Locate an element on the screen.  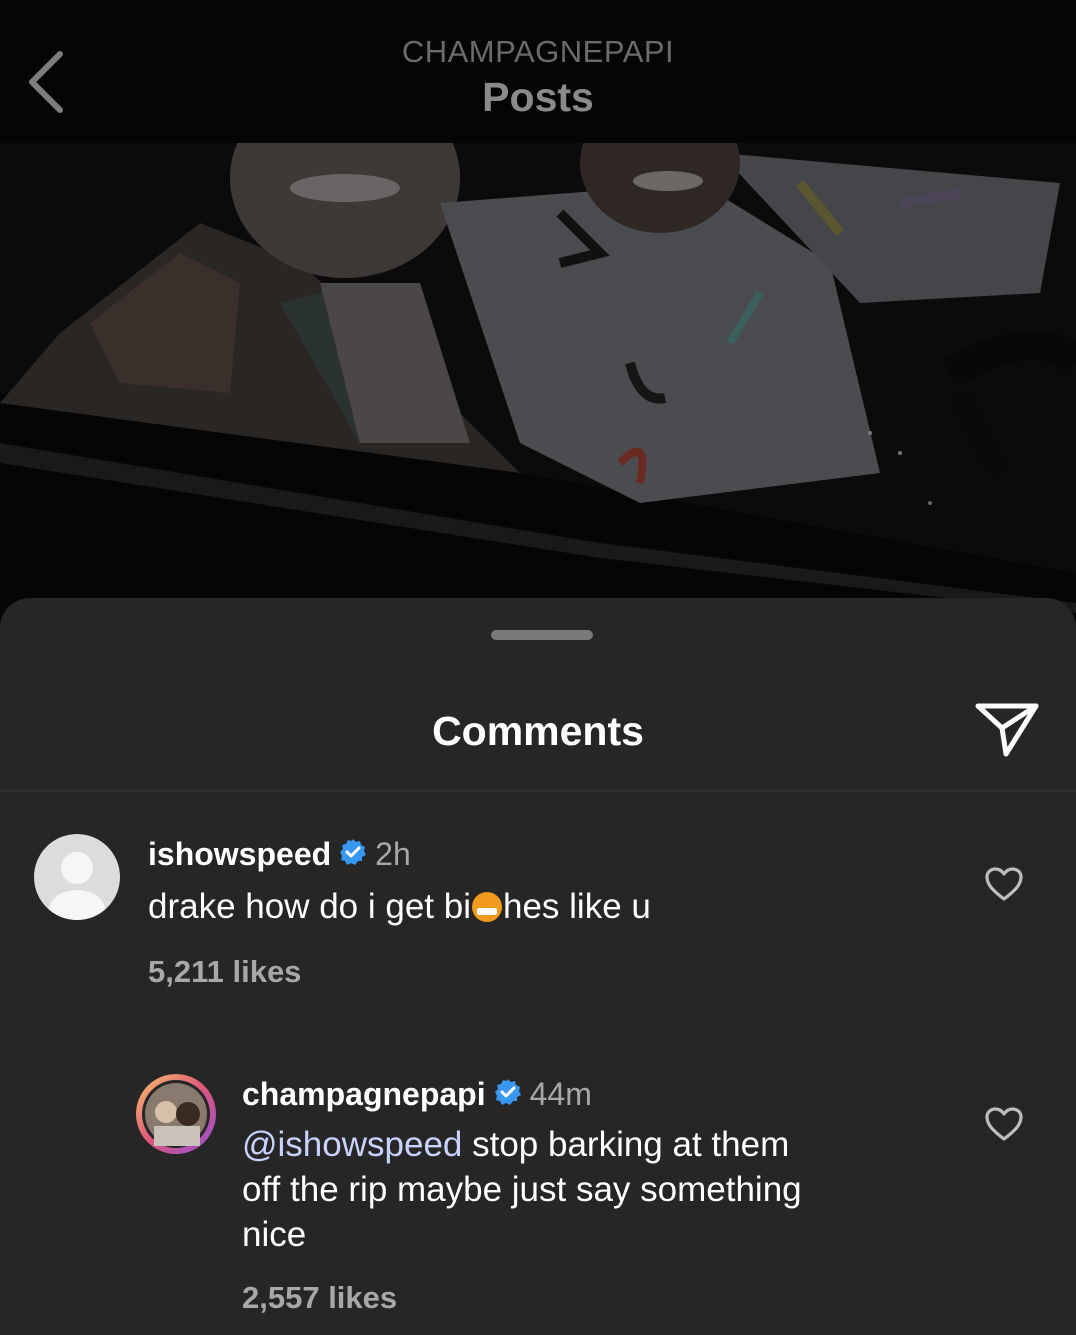
profile-photo-avatar is located at coordinates (176, 1114).